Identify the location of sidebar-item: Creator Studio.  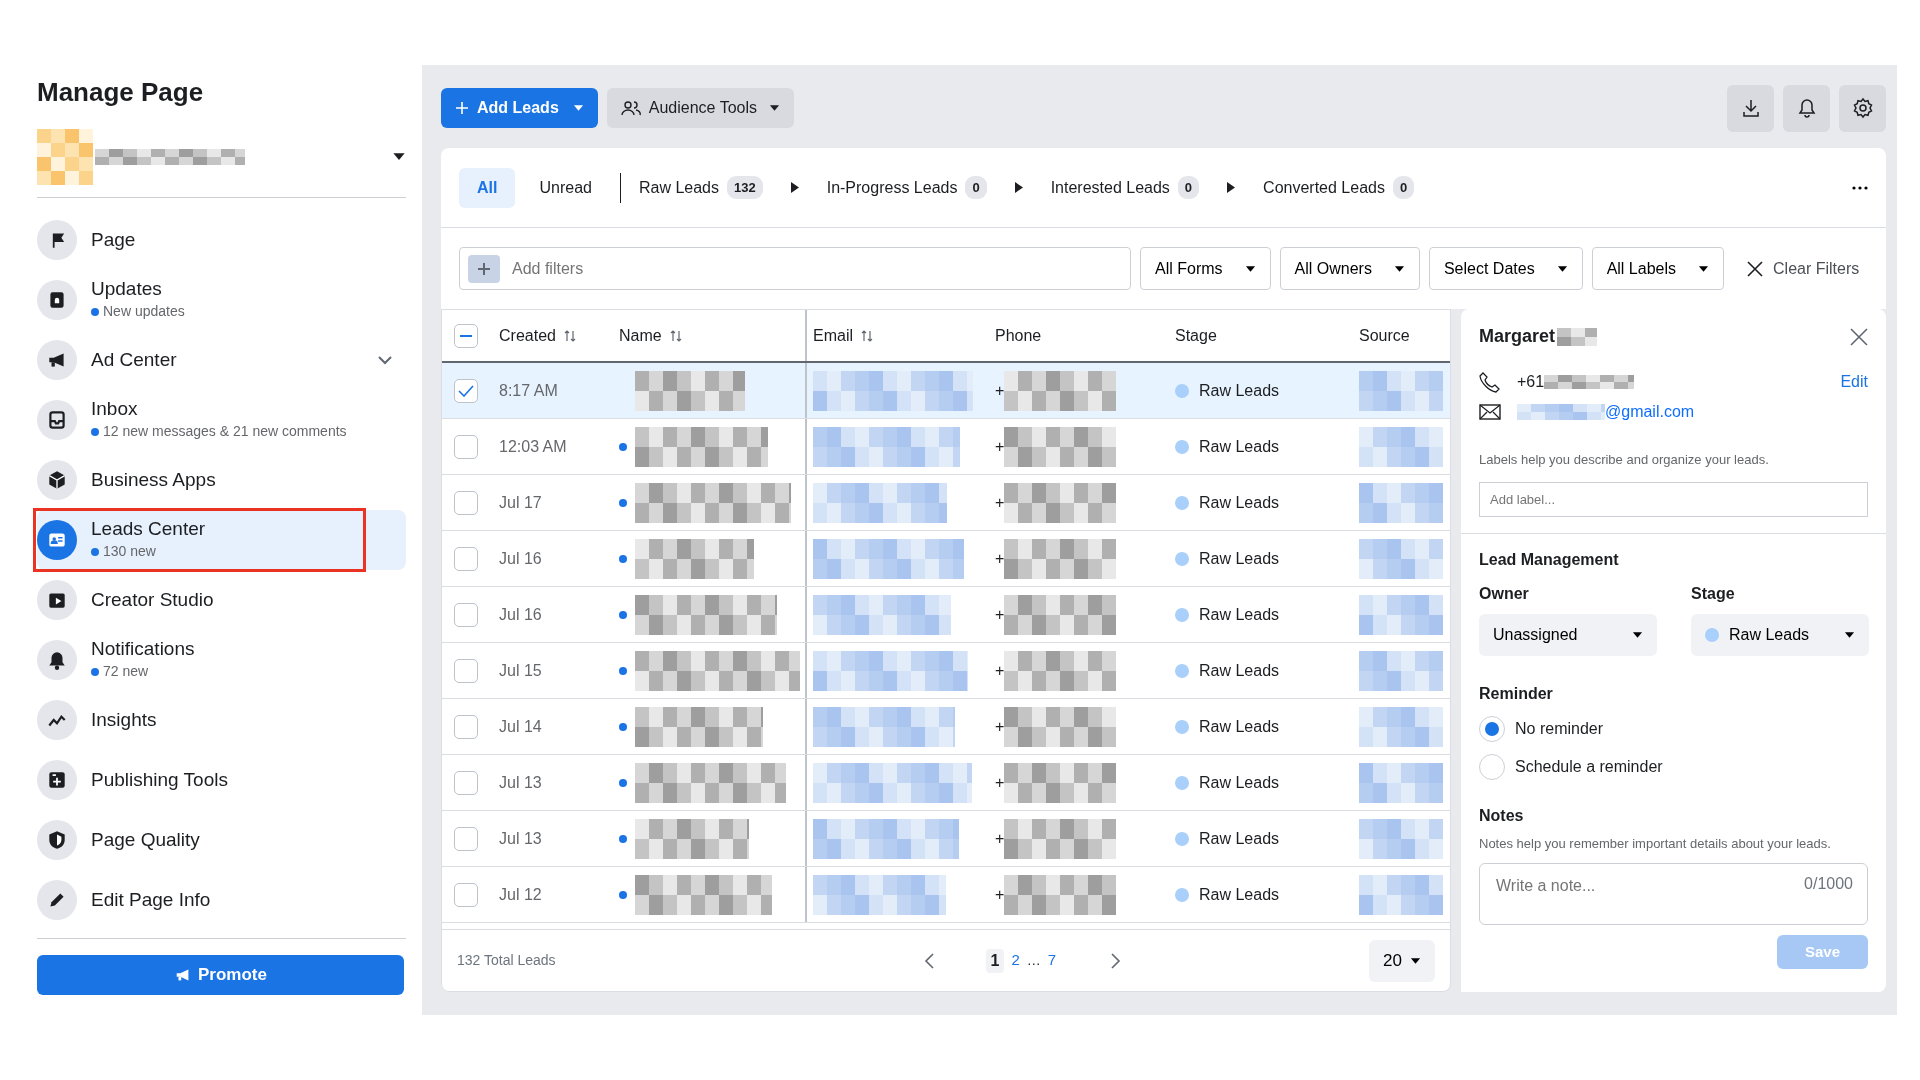
(221, 600).